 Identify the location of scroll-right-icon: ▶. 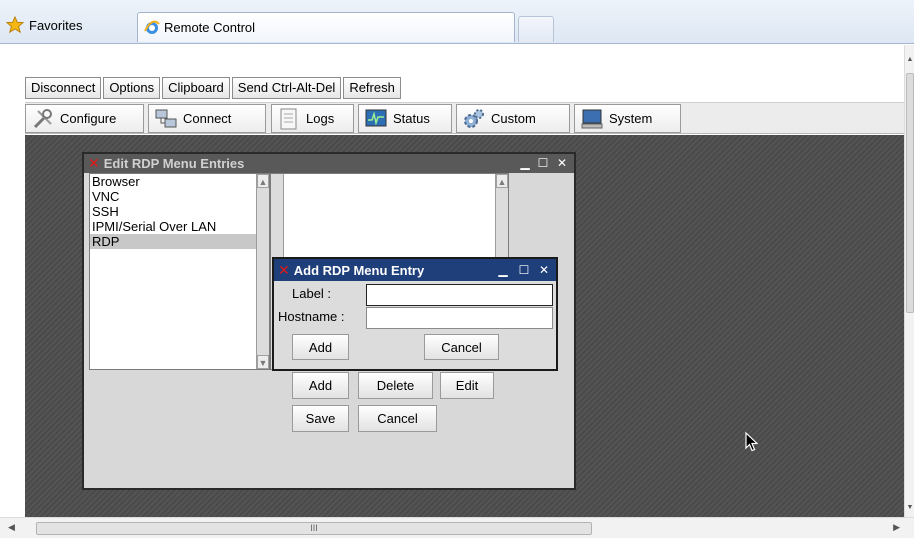
(896, 527).